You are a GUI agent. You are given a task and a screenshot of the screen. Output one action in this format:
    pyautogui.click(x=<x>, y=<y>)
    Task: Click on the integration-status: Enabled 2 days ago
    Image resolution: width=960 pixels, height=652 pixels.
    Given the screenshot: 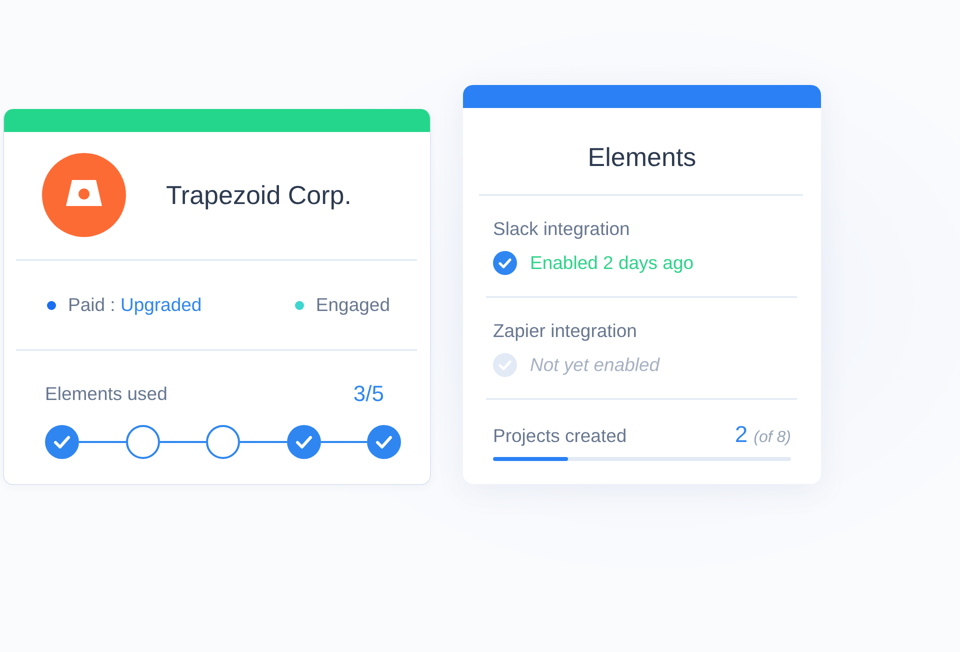 What is the action you would take?
    pyautogui.click(x=612, y=263)
    